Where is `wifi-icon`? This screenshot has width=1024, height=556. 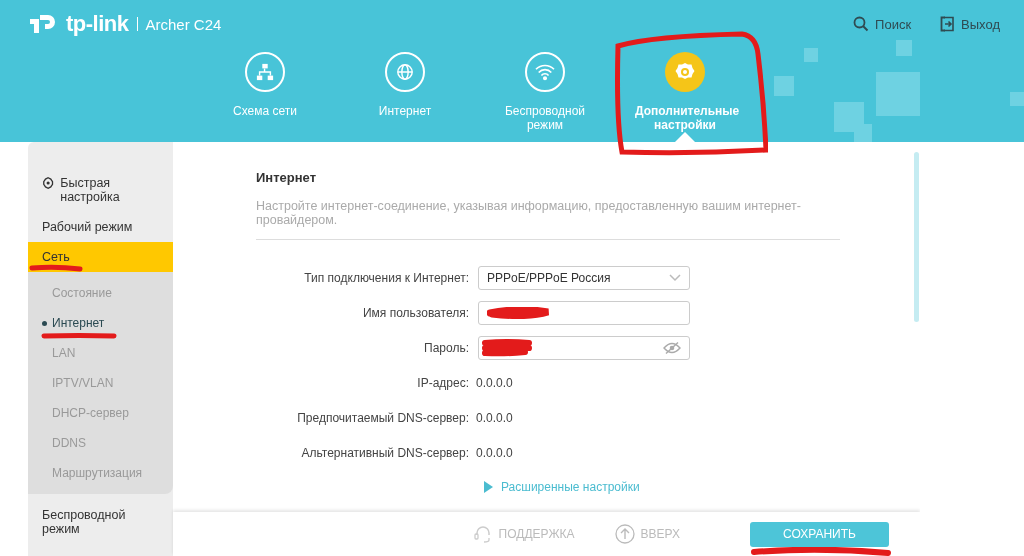 wifi-icon is located at coordinates (545, 72).